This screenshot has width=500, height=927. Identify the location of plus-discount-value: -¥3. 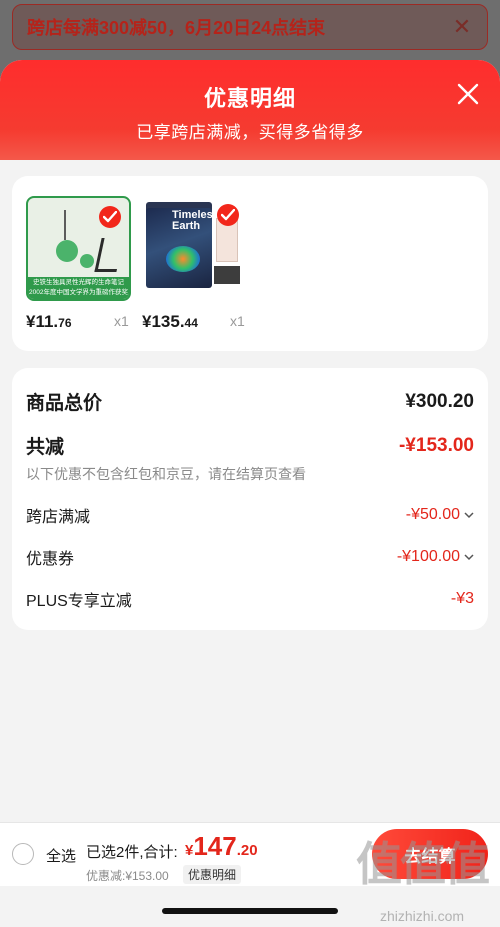
(462, 598).